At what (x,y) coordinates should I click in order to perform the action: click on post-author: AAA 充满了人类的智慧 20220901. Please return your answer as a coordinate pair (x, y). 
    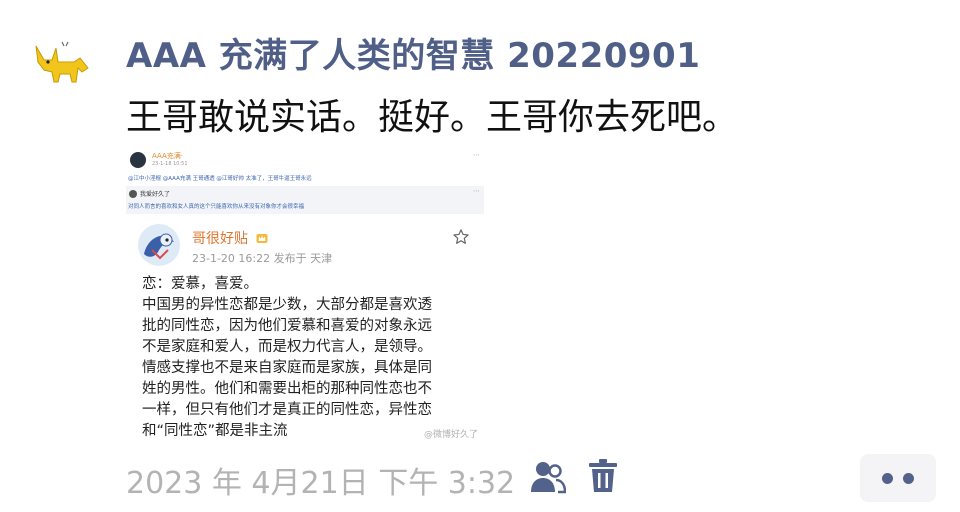
    Looking at the image, I should click on (413, 52).